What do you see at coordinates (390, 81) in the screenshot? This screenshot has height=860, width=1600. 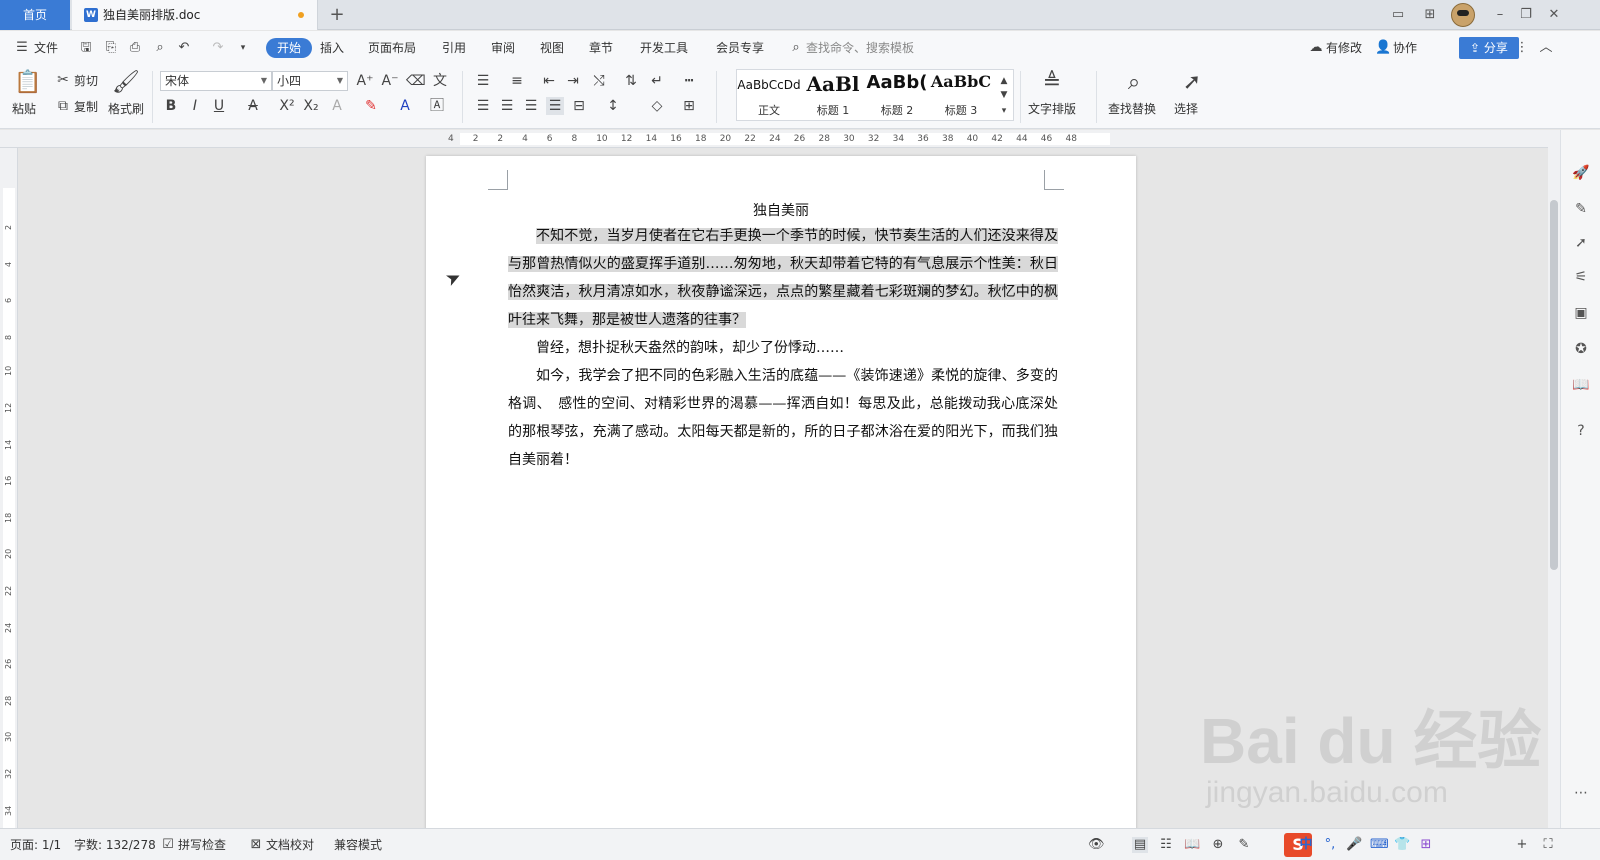 I see `shrink-font-icon: A⁻` at bounding box center [390, 81].